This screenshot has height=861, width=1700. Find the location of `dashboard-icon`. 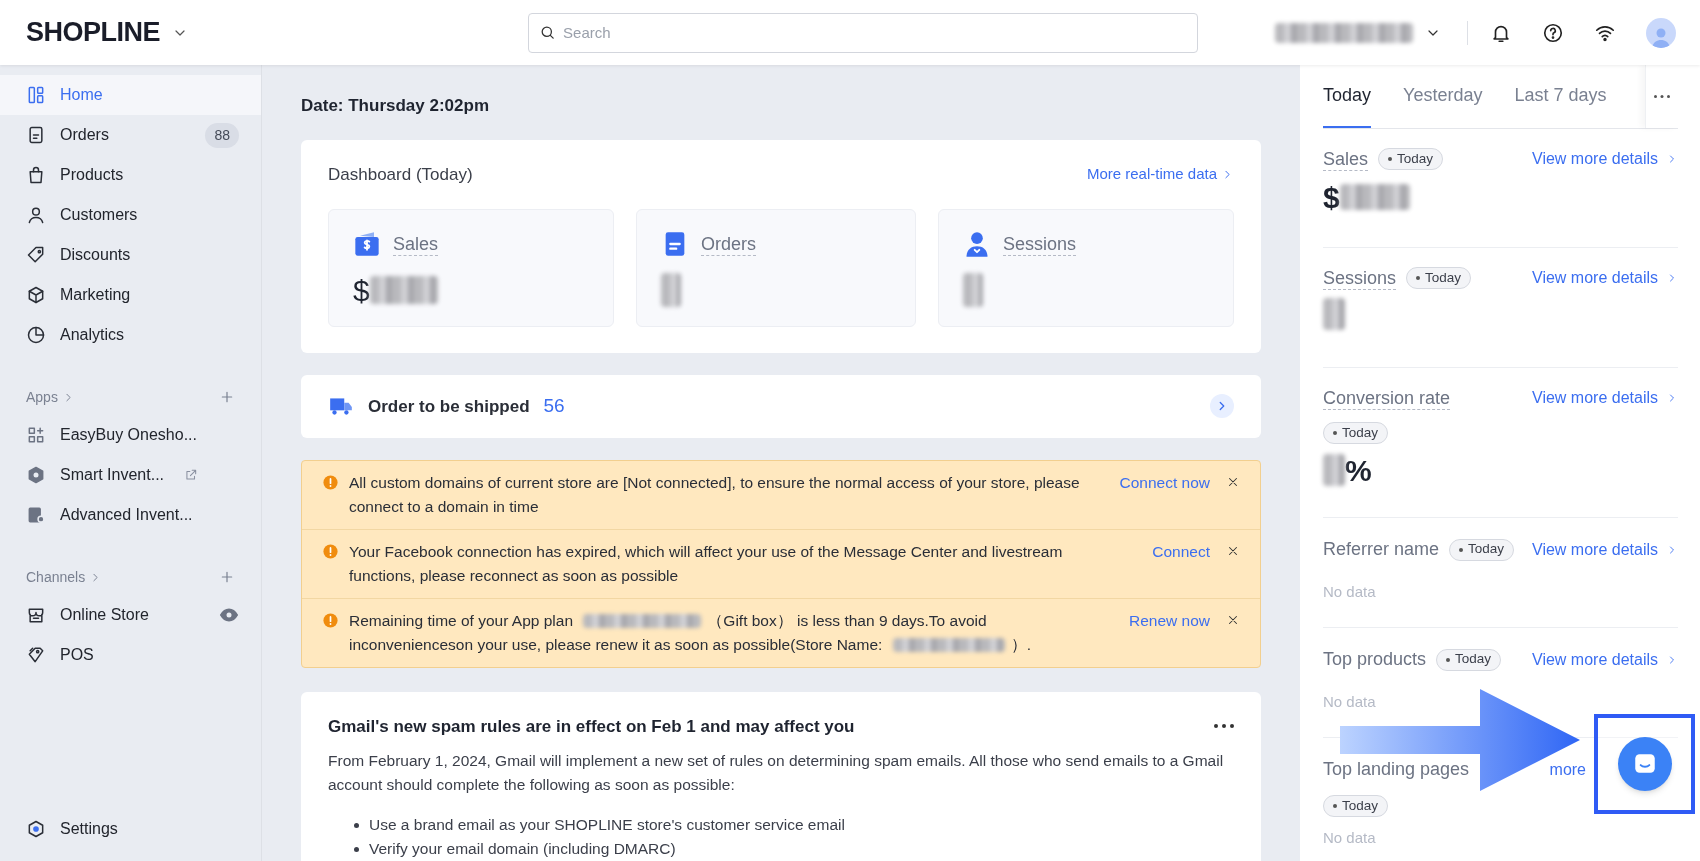

dashboard-icon is located at coordinates (36, 95).